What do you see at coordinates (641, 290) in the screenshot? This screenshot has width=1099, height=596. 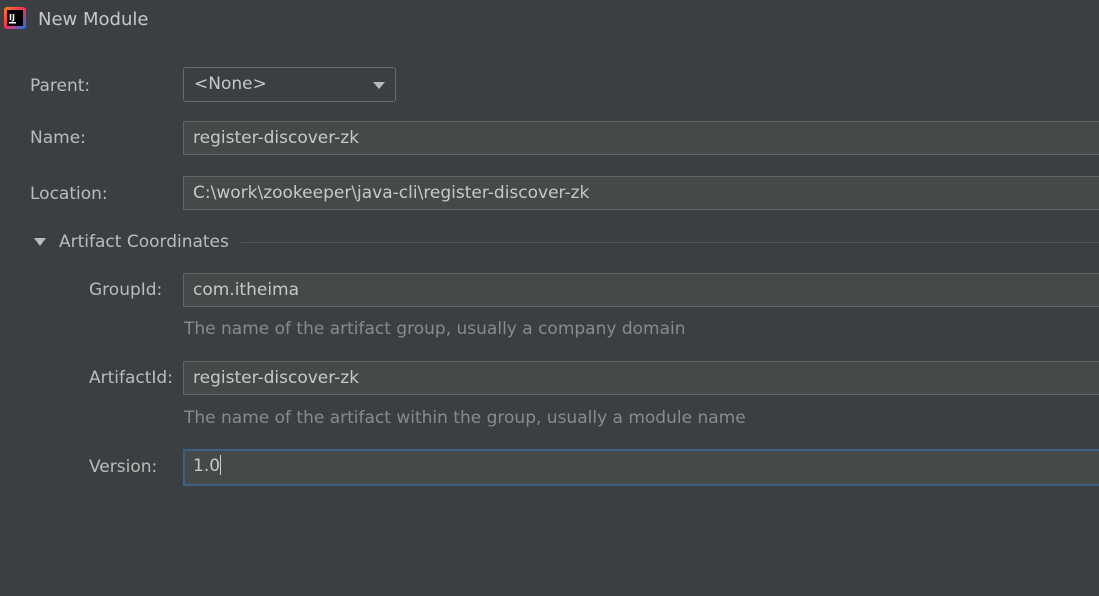 I see `groupid-field: com.itheima` at bounding box center [641, 290].